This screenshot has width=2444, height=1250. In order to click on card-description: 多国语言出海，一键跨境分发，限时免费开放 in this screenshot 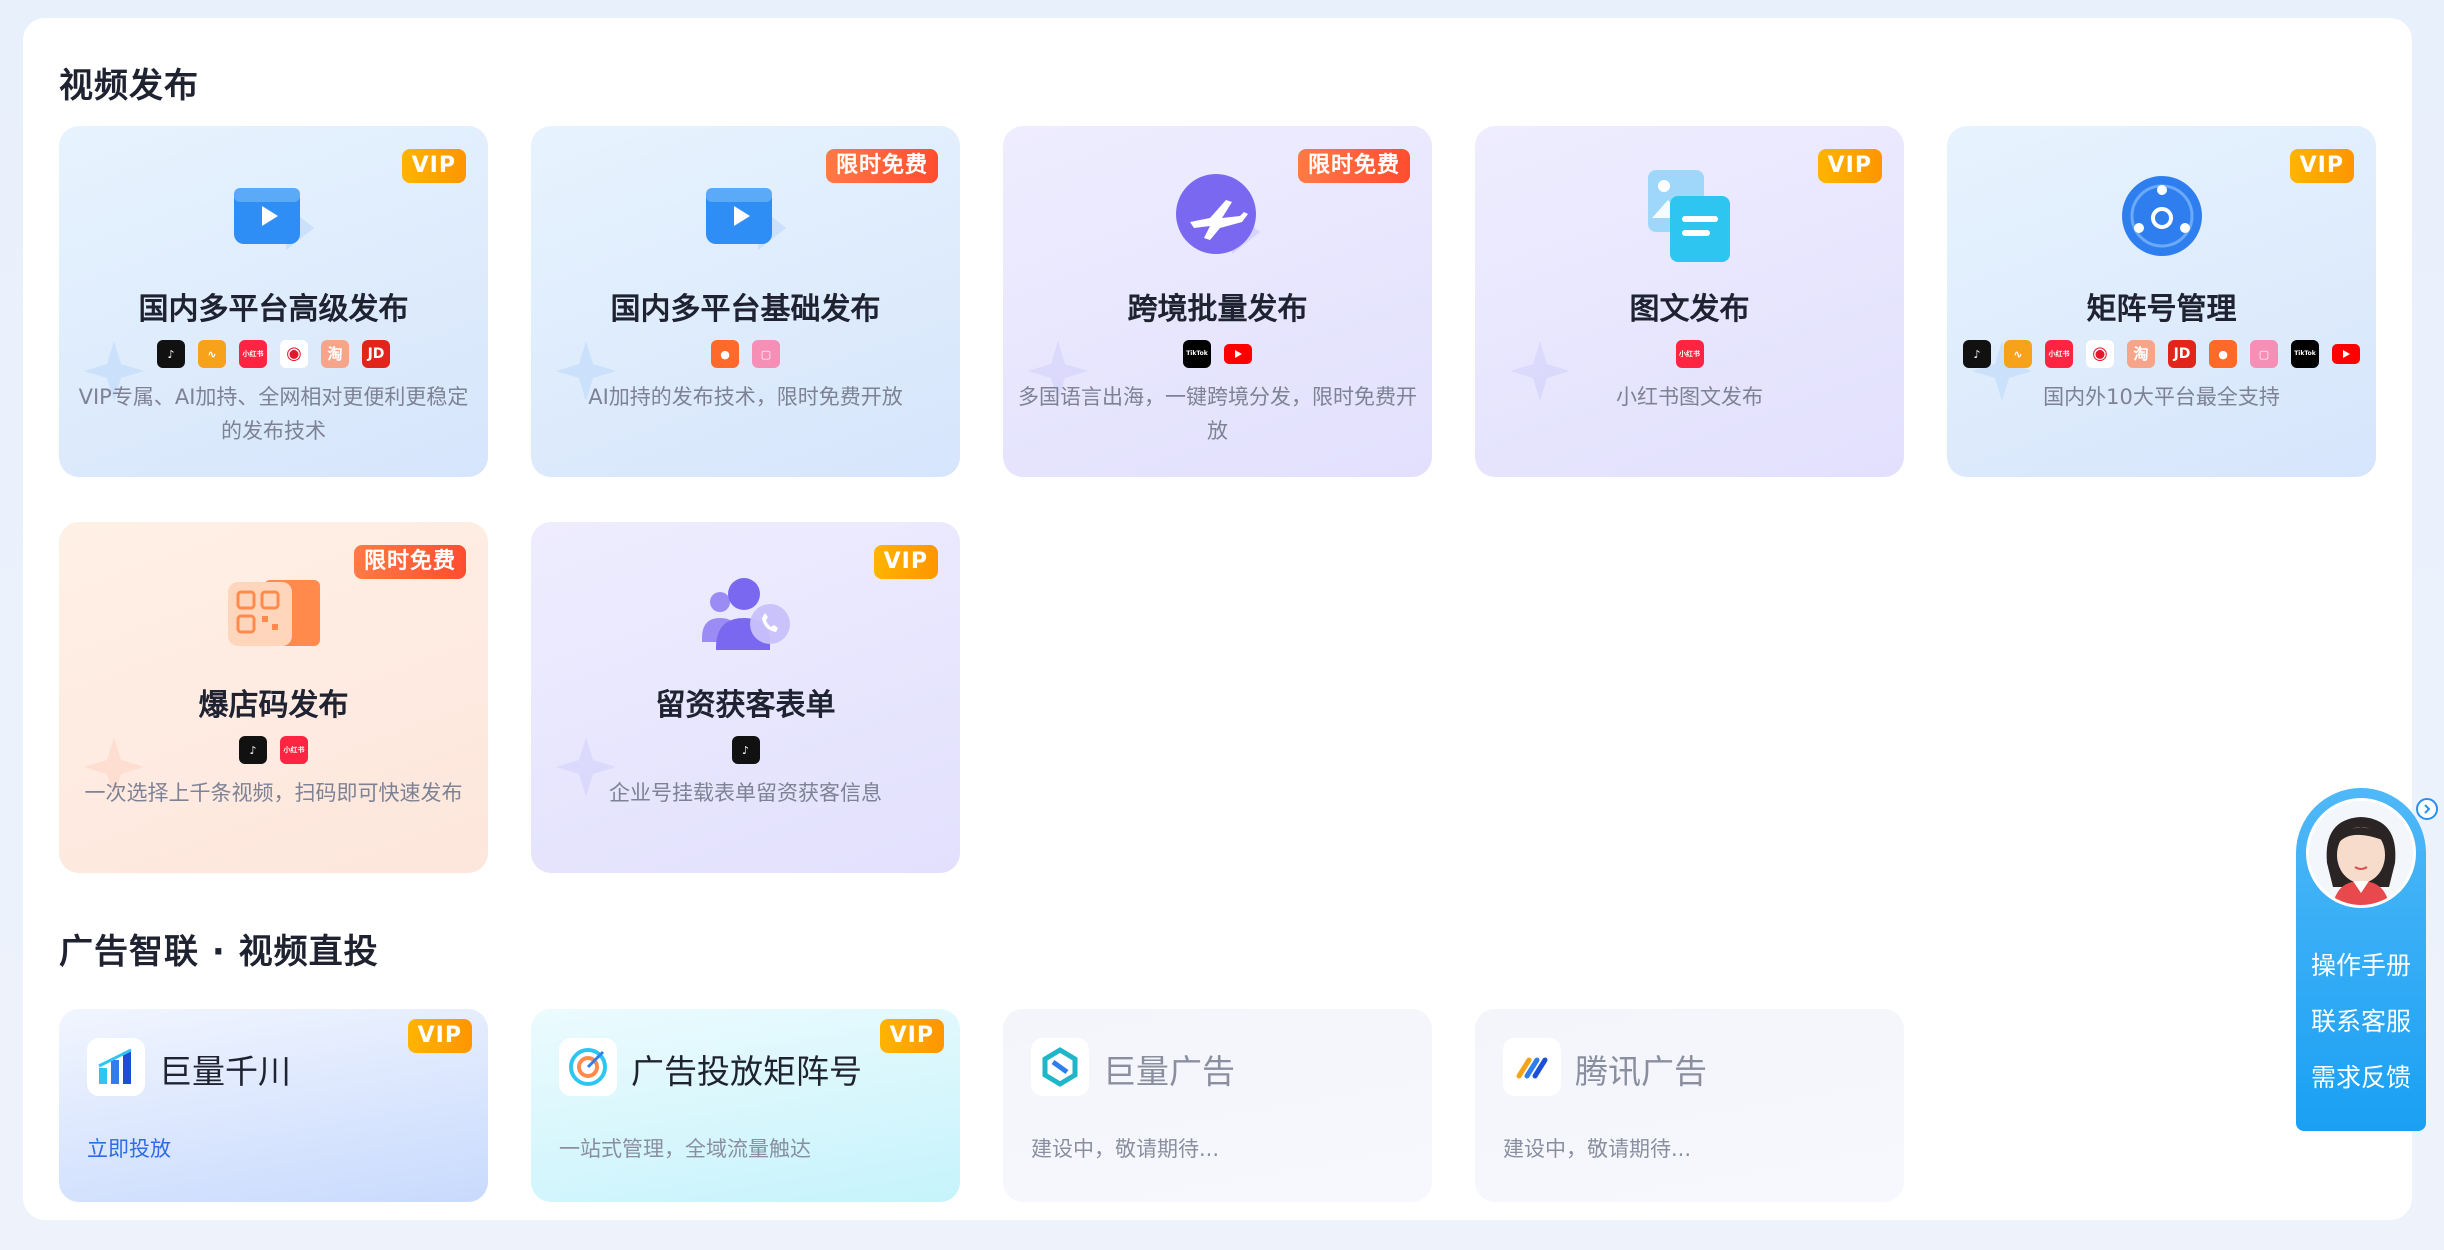, I will do `click(1217, 414)`.